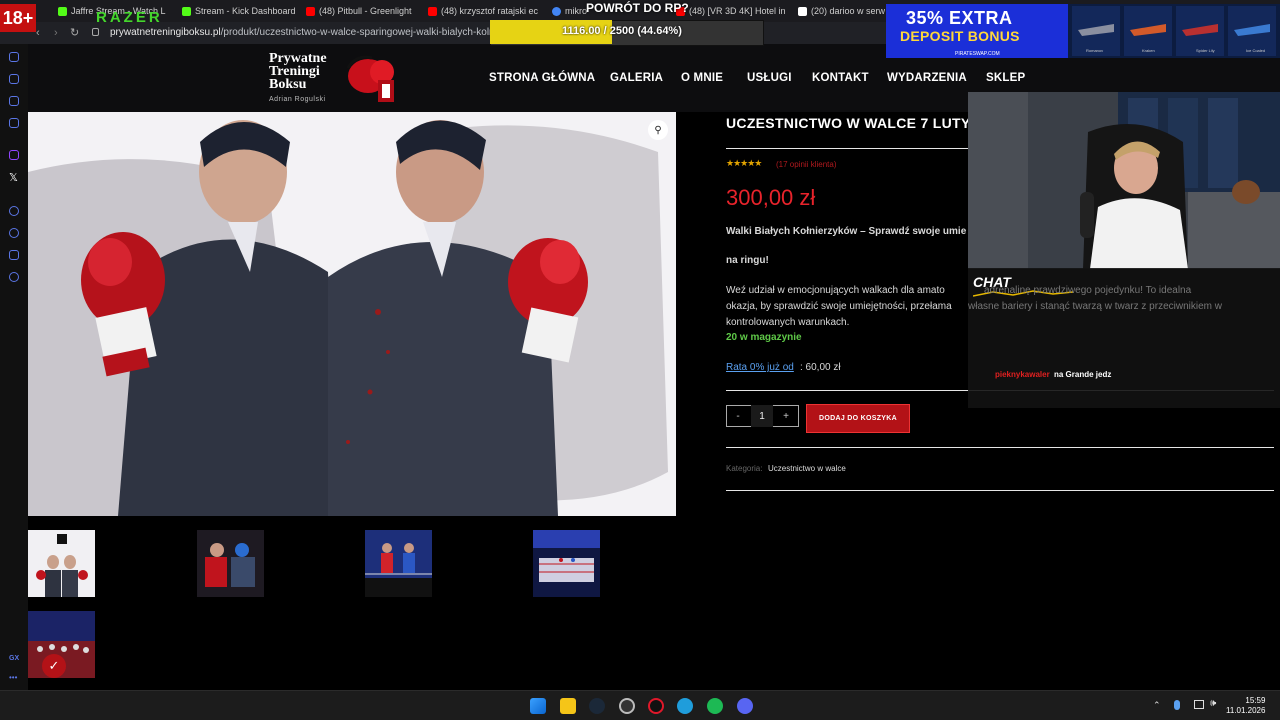  What do you see at coordinates (14, 658) in the screenshot?
I see `gx-icon: GX` at bounding box center [14, 658].